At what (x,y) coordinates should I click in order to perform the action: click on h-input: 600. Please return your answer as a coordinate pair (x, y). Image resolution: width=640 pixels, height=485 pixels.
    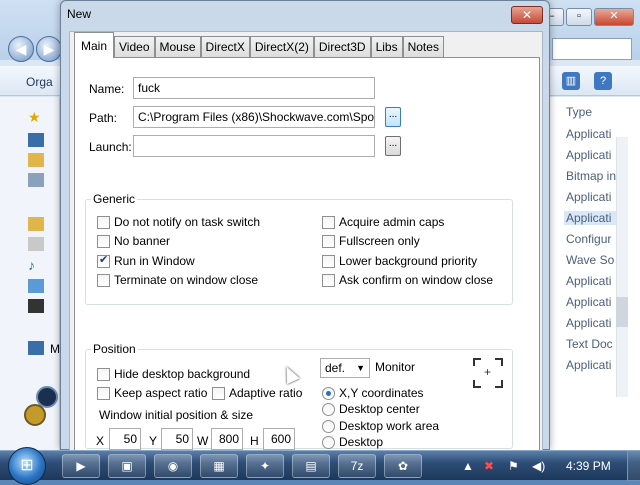
    Looking at the image, I should click on (279, 439).